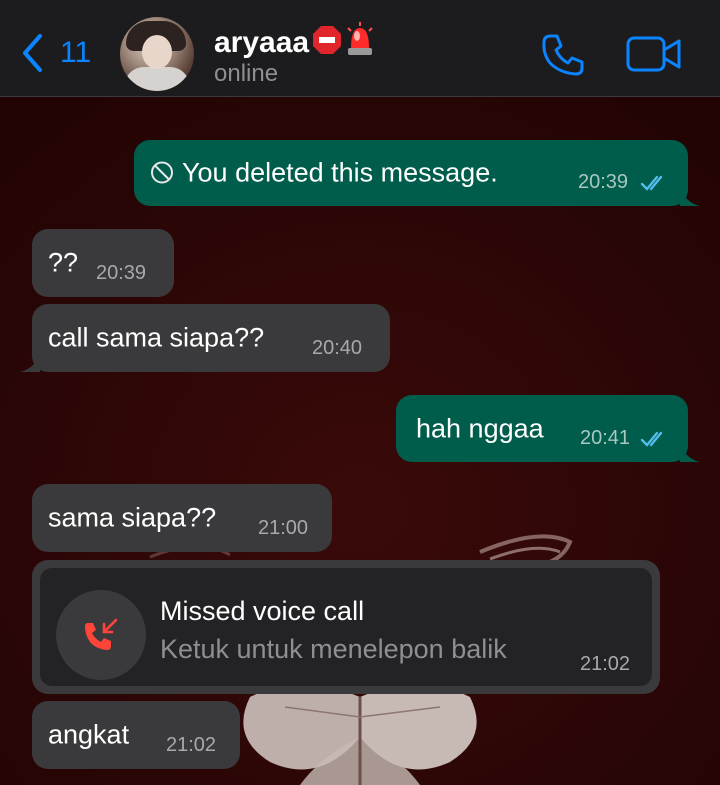 This screenshot has height=785, width=720. What do you see at coordinates (89, 734) in the screenshot?
I see `message-text: angkat` at bounding box center [89, 734].